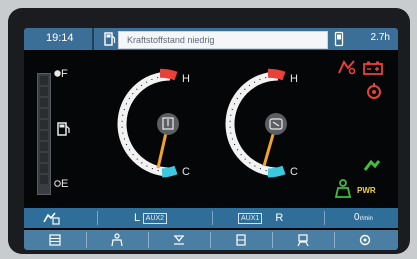  What do you see at coordinates (153, 123) in the screenshot?
I see `coolant-temperature-gauge: H C` at bounding box center [153, 123].